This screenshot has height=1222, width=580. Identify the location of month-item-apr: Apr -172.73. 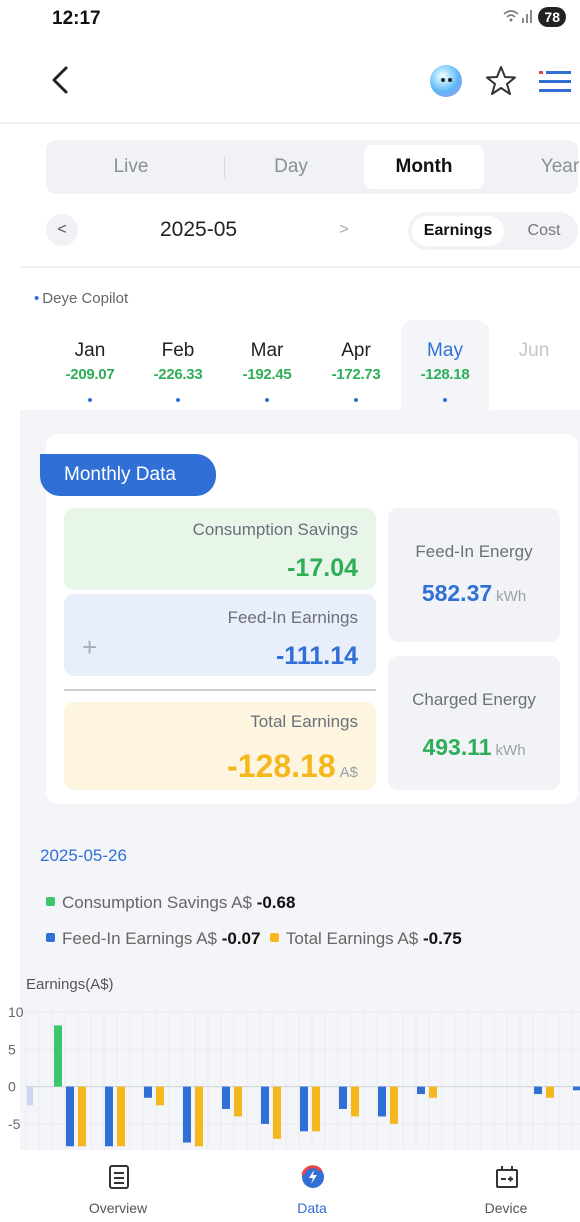
(356, 365).